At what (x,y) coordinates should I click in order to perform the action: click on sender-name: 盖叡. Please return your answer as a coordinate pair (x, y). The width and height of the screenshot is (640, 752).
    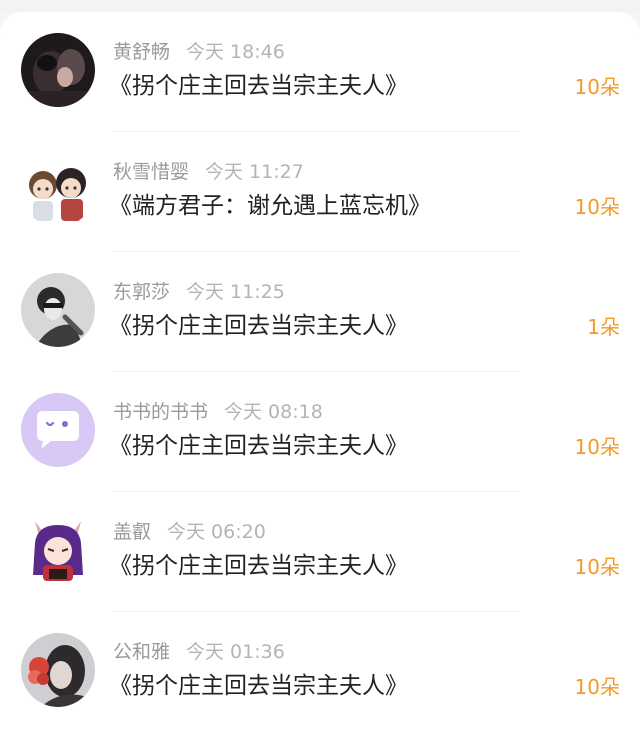
    Looking at the image, I should click on (132, 532).